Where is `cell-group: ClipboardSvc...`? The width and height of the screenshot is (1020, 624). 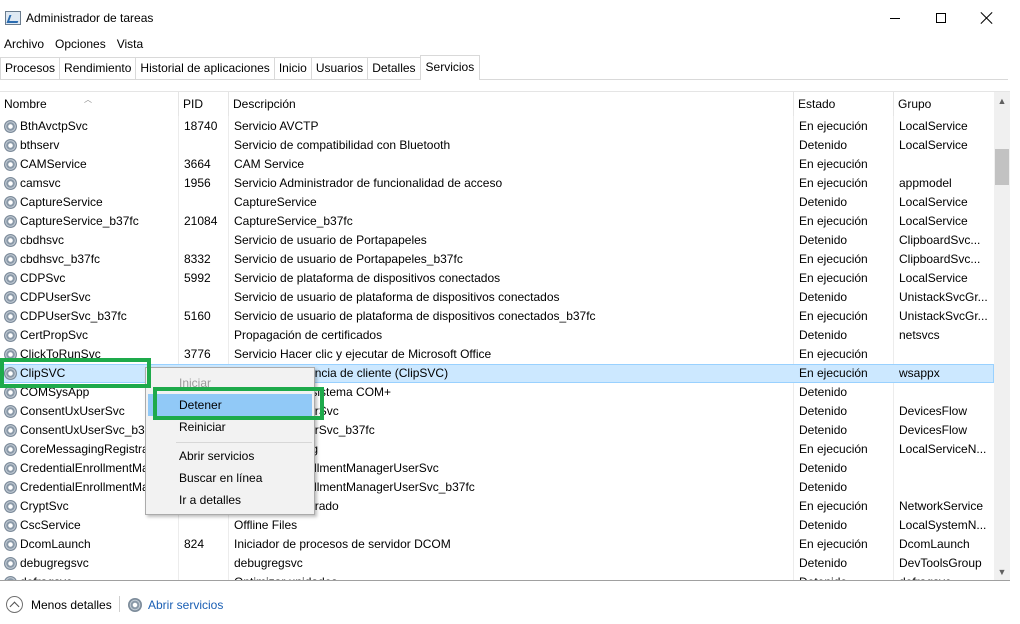
cell-group: ClipboardSvc... is located at coordinates (940, 240).